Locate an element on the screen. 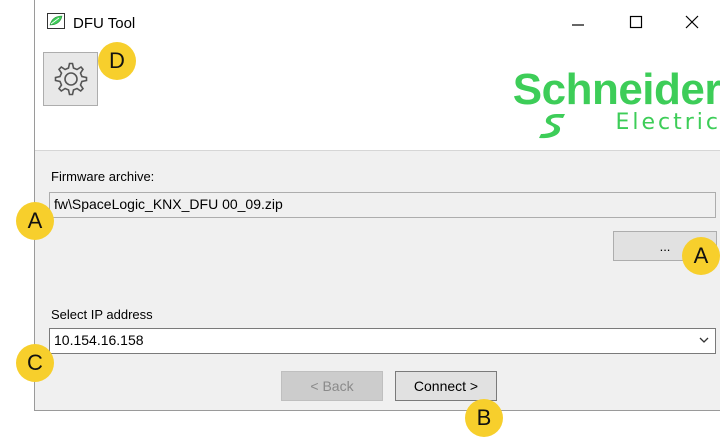 The height and width of the screenshot is (437, 720). firmware-archive-field: fw\SpaceLogic_KNX_DFU 00_09.zip is located at coordinates (382, 205).